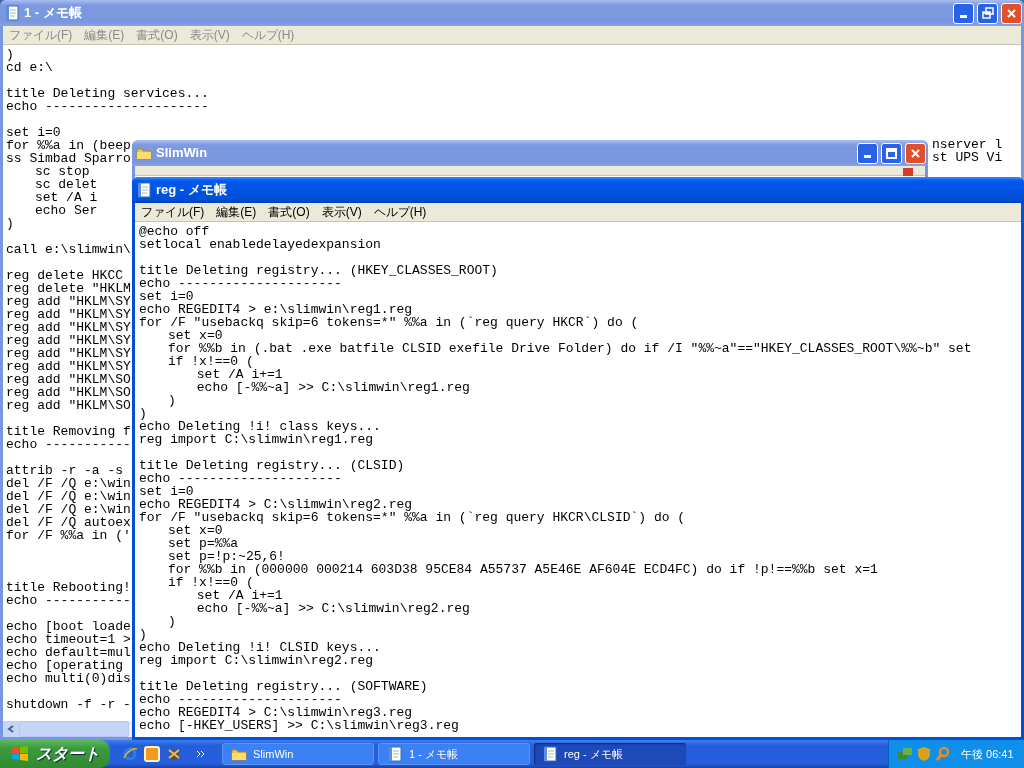  Describe the element at coordinates (610, 754) in the screenshot. I see `taskbar-button: reg - メモ帳` at that location.